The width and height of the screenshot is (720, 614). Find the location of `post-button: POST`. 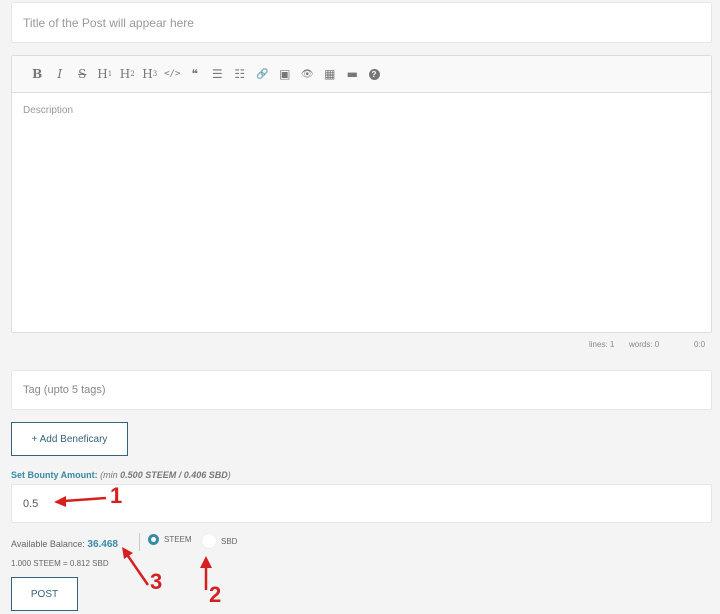

post-button: POST is located at coordinates (44, 594).